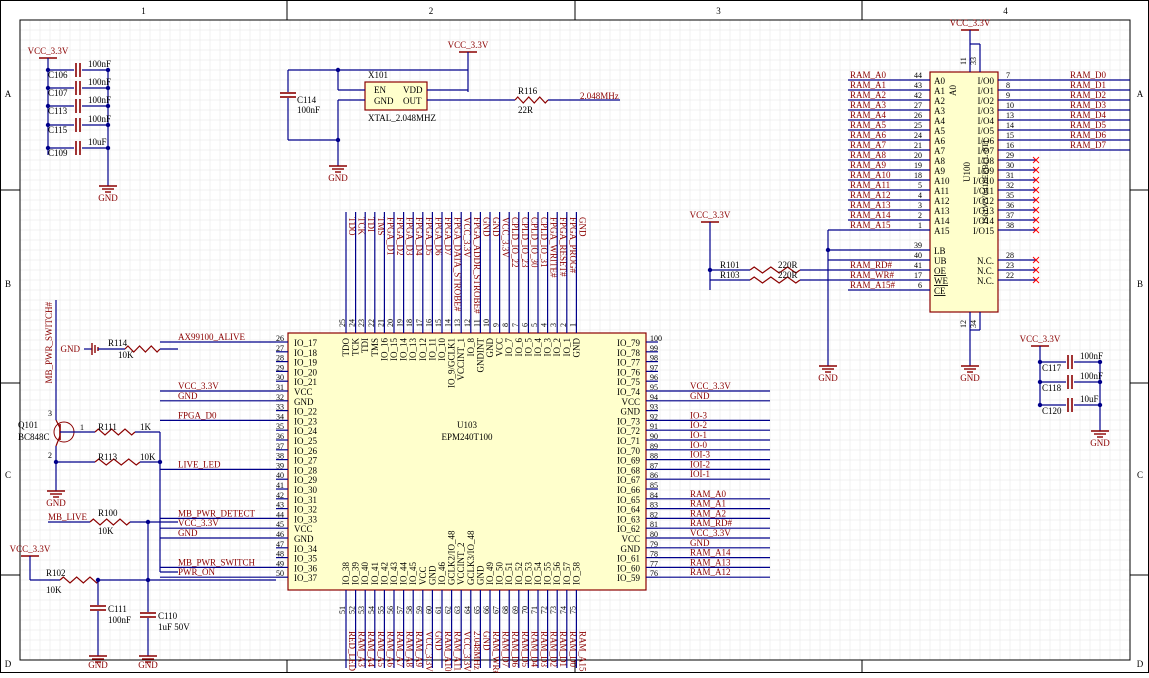  What do you see at coordinates (143, 11) in the screenshot?
I see `zone-column-label: 1` at bounding box center [143, 11].